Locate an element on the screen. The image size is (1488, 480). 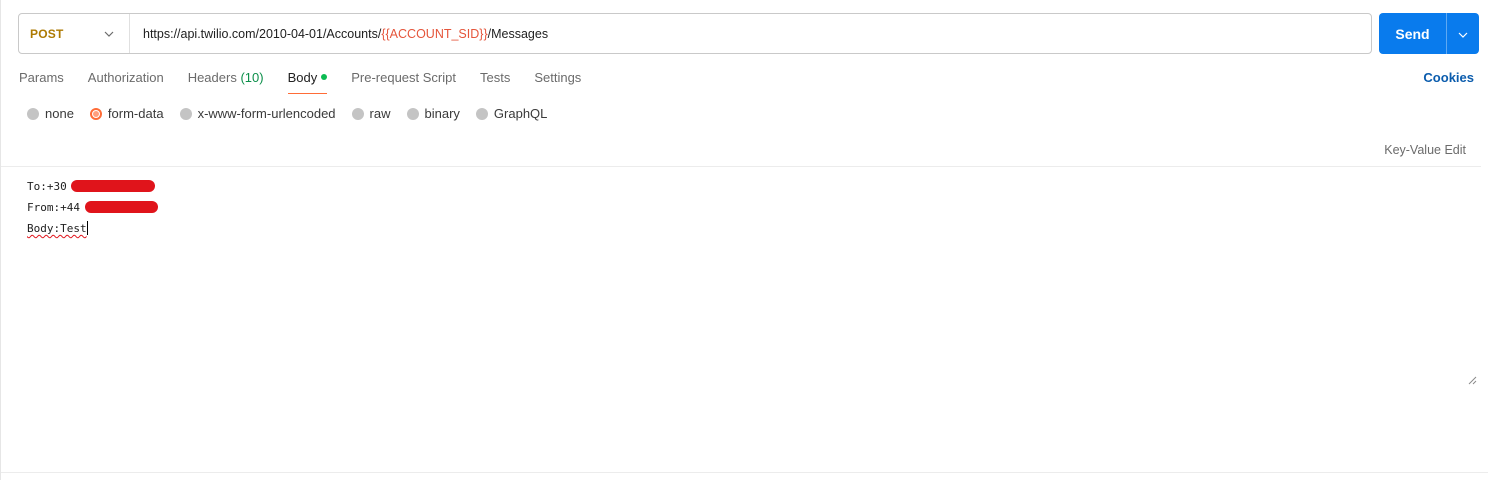
send-button-group: Send is located at coordinates (1429, 33).